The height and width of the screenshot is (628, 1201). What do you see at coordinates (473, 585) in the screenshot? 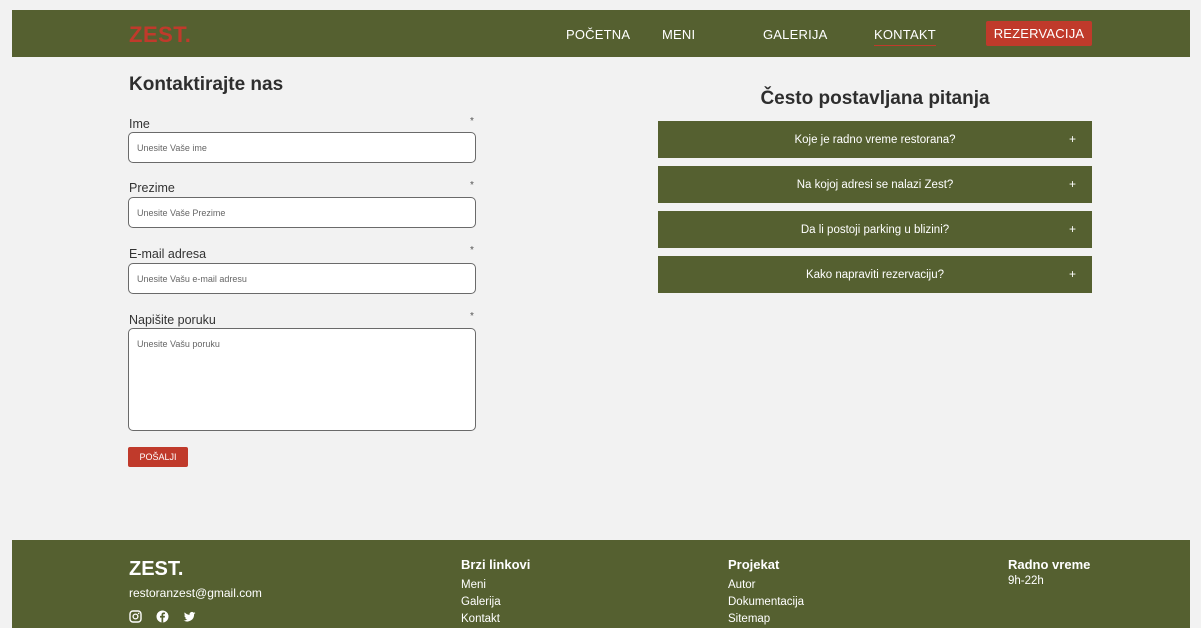
I see `footer-link-meni: Meni` at bounding box center [473, 585].